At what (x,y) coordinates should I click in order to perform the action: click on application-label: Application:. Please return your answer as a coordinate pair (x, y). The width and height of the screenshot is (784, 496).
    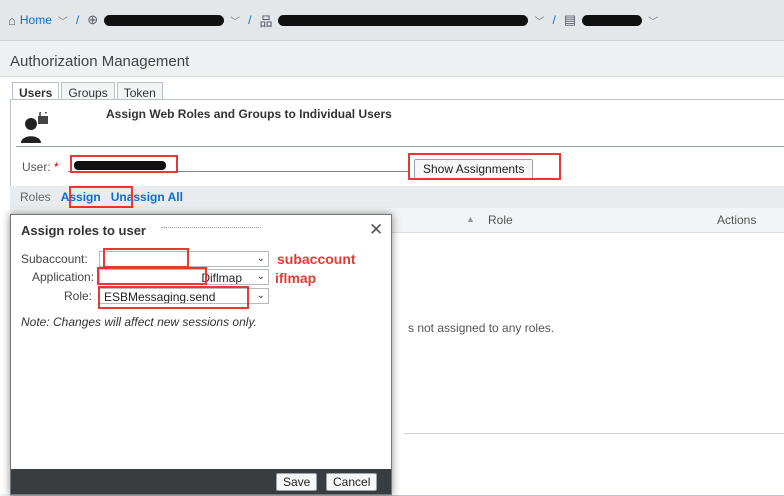
    Looking at the image, I should click on (63, 277).